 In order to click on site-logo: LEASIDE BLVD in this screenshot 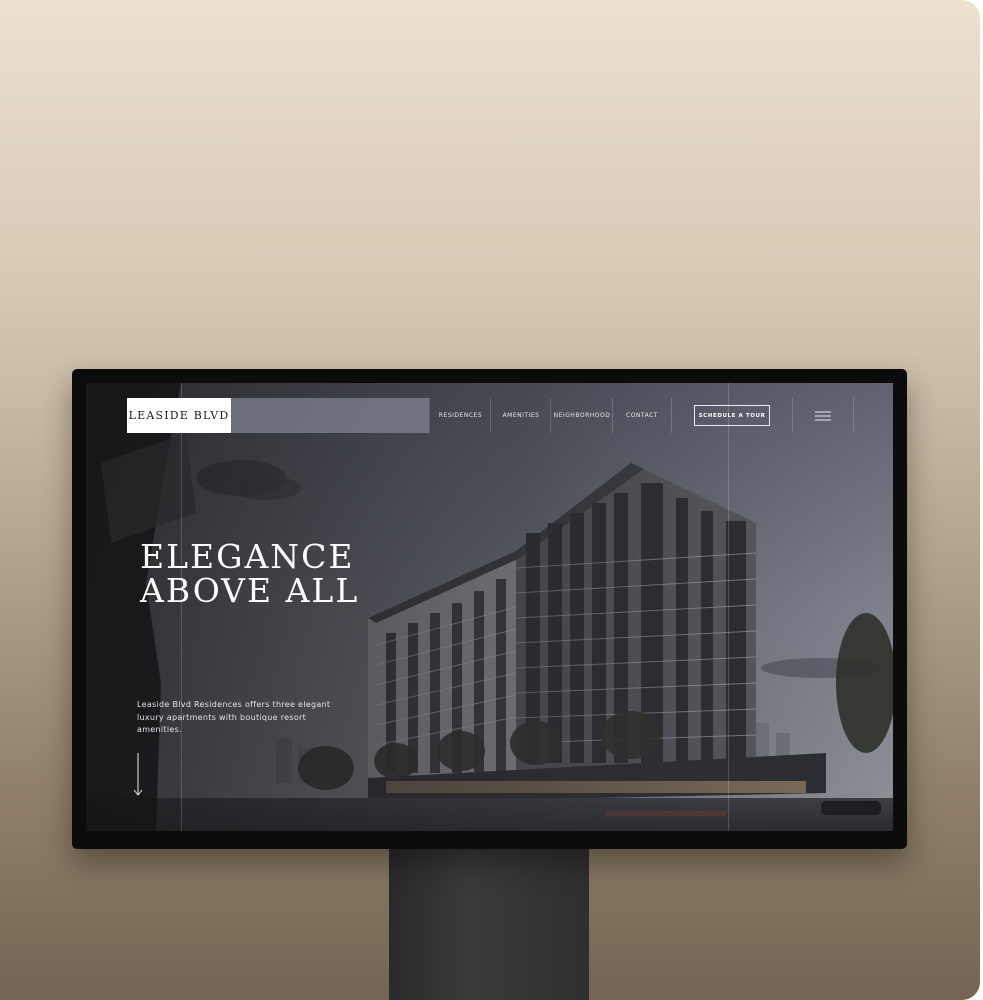, I will do `click(179, 415)`.